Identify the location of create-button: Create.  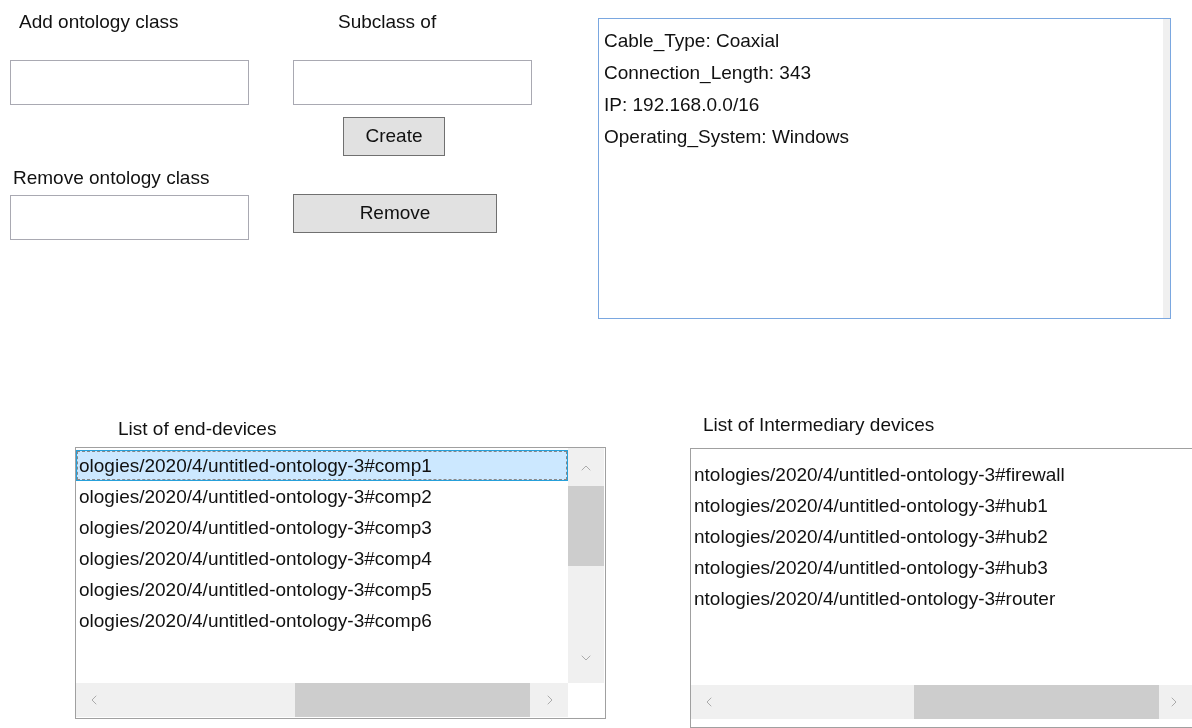
(394, 136).